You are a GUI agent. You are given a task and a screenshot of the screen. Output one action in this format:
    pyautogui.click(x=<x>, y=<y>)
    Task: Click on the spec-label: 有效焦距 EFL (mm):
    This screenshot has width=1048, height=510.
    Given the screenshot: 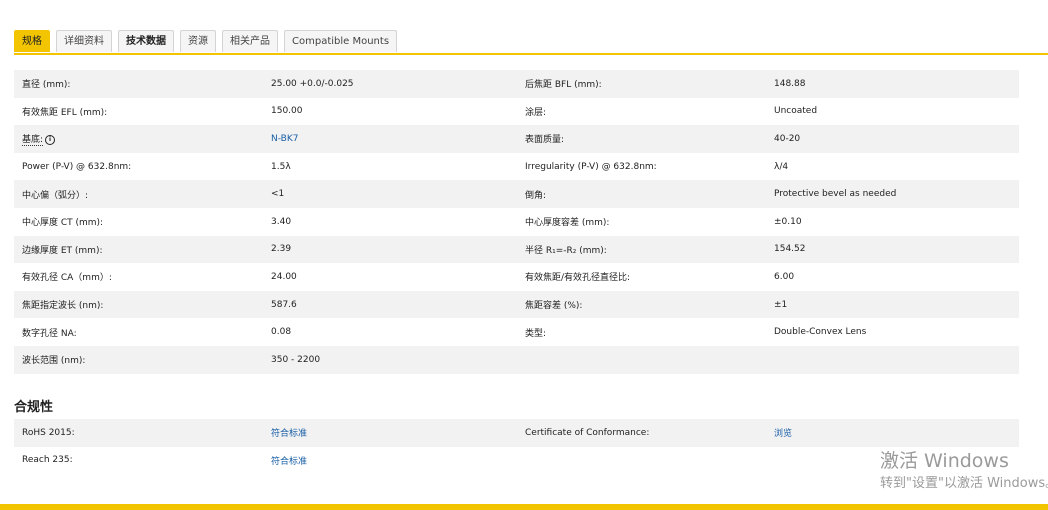 What is the action you would take?
    pyautogui.click(x=65, y=112)
    